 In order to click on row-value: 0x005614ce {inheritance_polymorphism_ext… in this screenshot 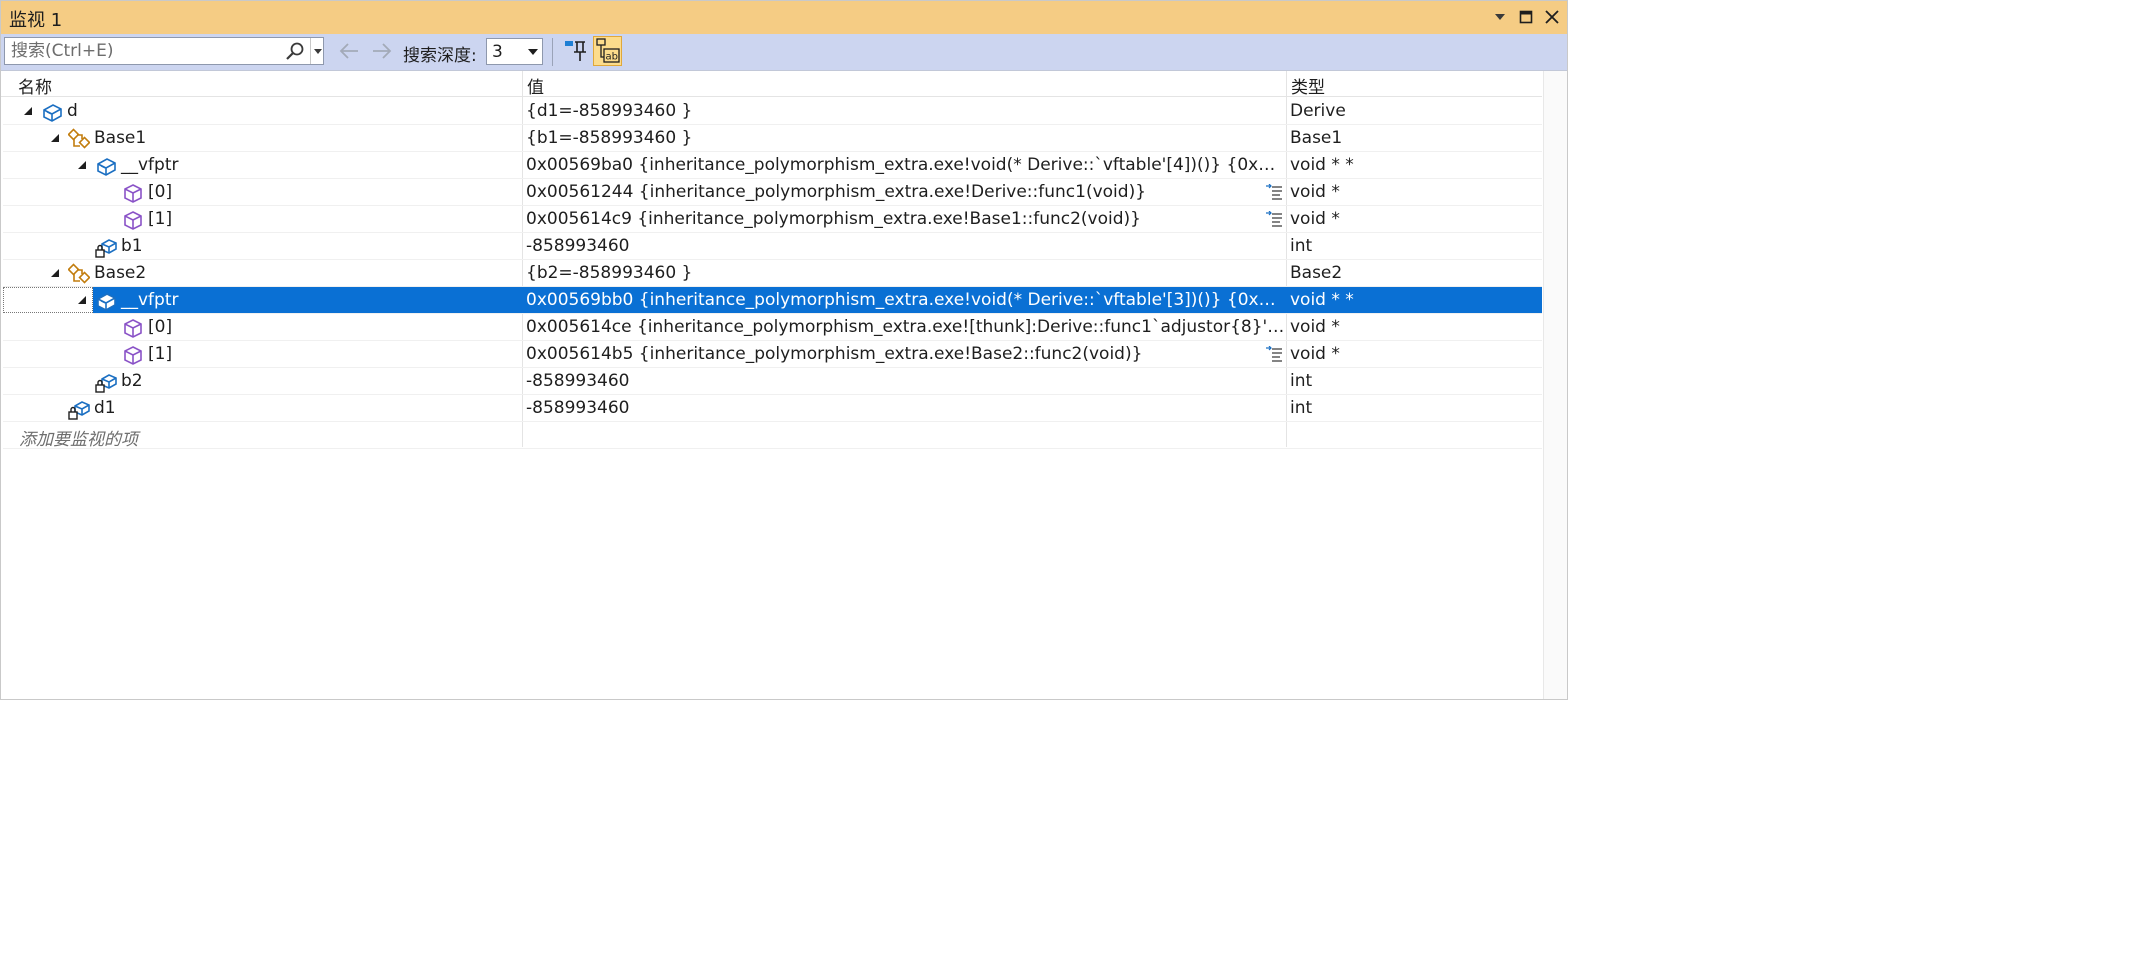, I will do `click(906, 327)`.